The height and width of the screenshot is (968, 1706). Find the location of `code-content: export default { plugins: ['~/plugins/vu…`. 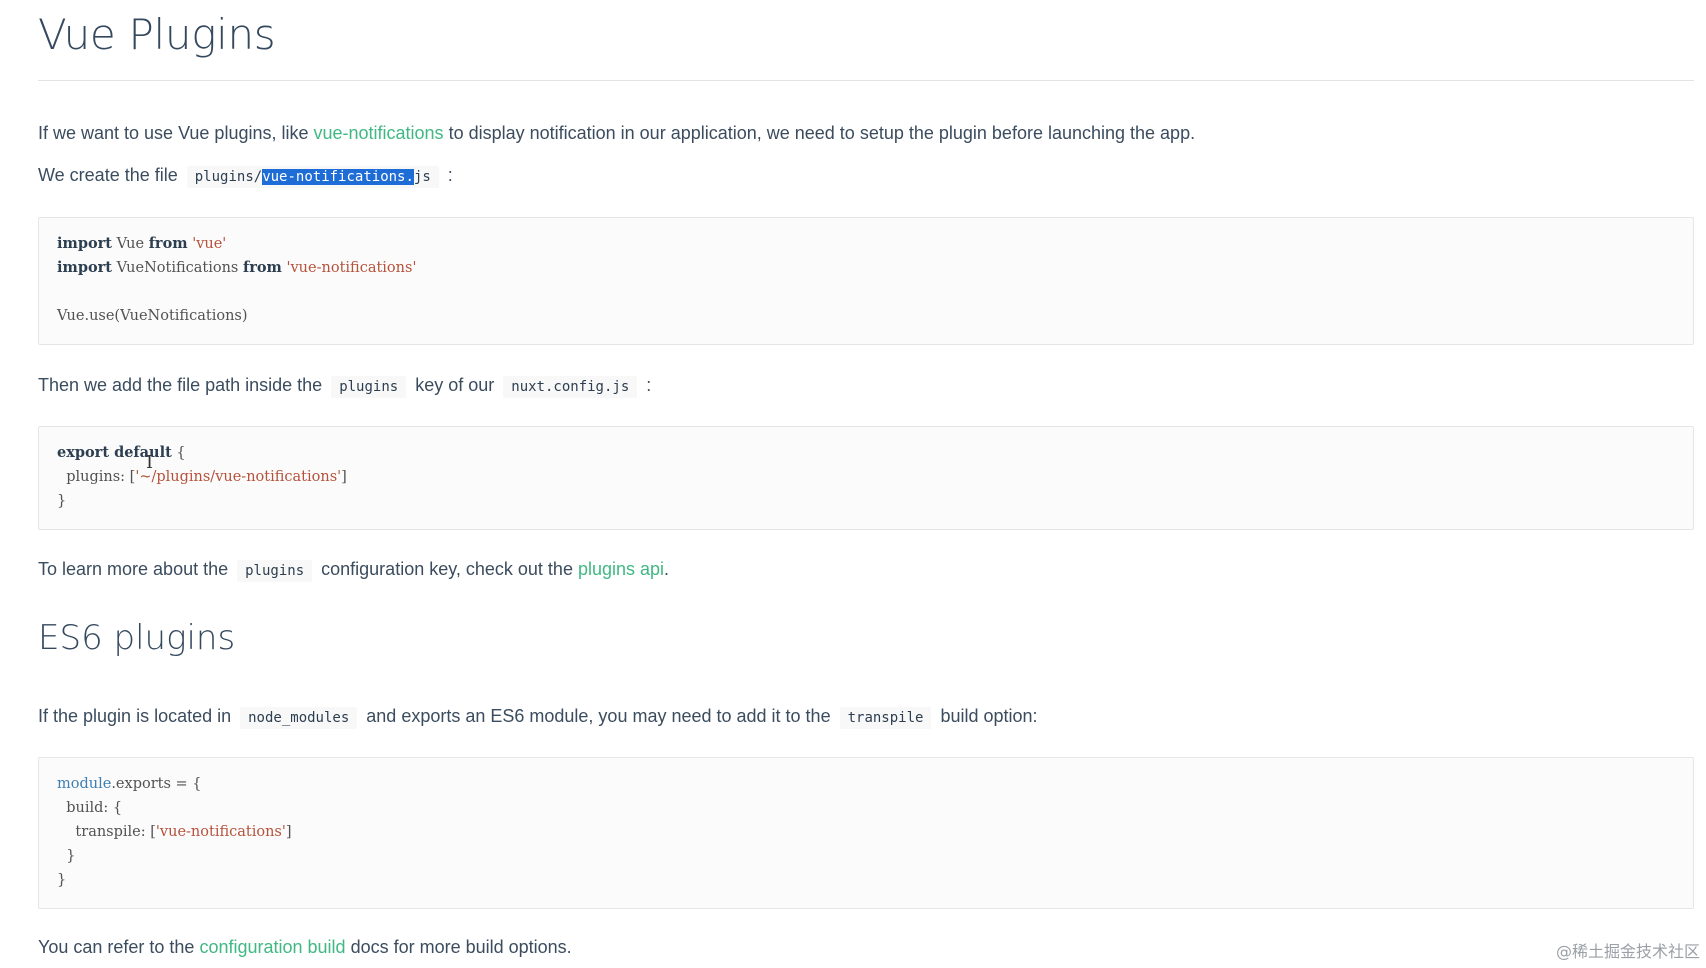

code-content: export default { plugins: ['~/plugins/vu… is located at coordinates (202, 476).